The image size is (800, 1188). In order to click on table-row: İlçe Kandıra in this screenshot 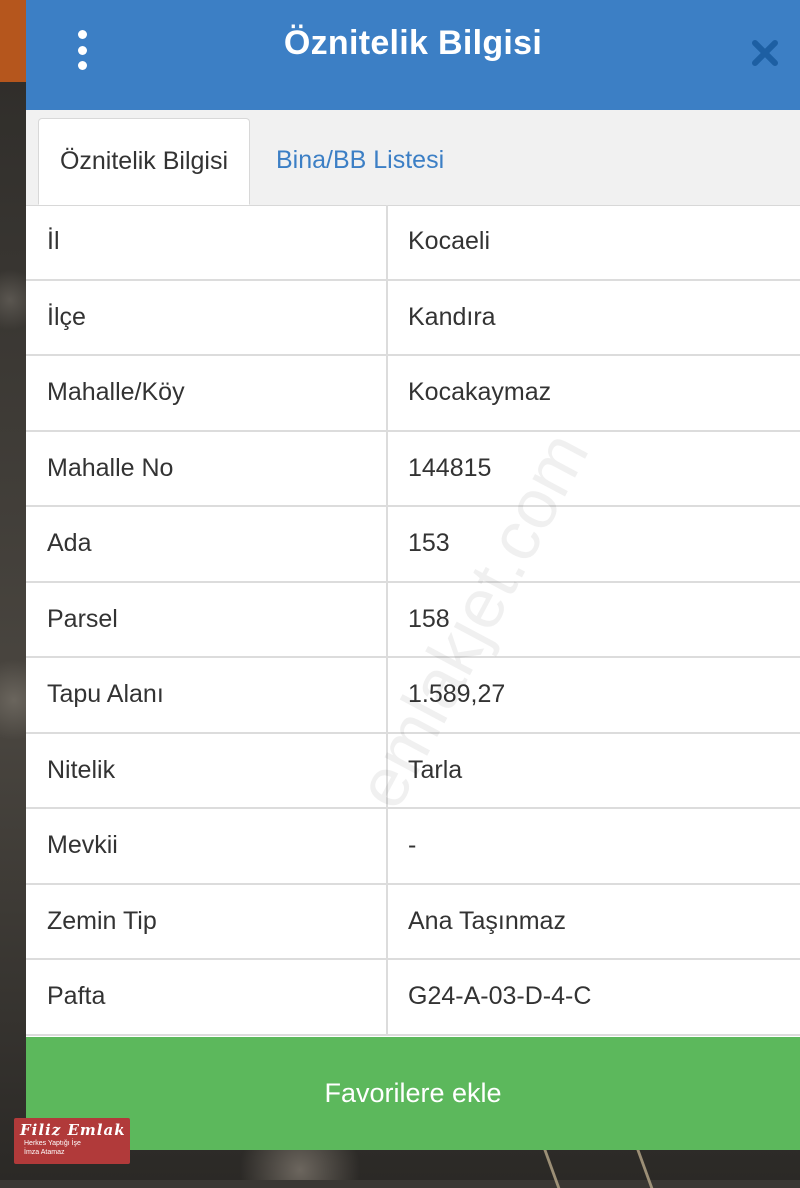, I will do `click(413, 318)`.